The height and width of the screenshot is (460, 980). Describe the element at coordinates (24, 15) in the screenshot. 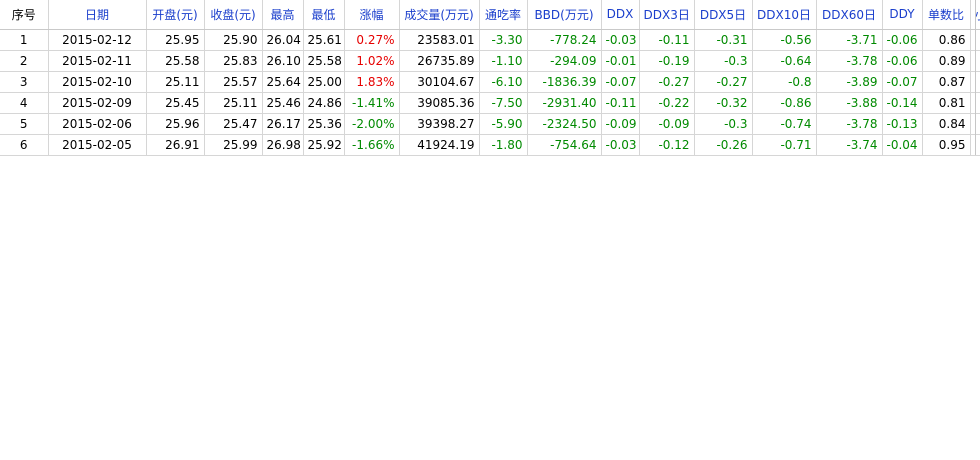

I see `column-header-idx: 序号` at that location.